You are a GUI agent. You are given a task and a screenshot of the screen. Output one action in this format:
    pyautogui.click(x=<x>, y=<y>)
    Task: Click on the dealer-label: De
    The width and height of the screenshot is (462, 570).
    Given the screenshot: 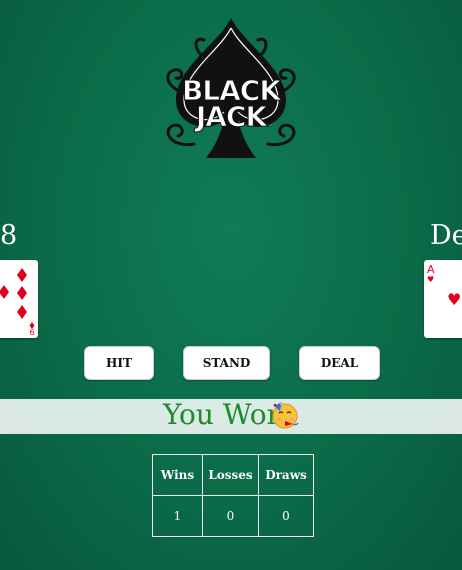 What is the action you would take?
    pyautogui.click(x=446, y=235)
    